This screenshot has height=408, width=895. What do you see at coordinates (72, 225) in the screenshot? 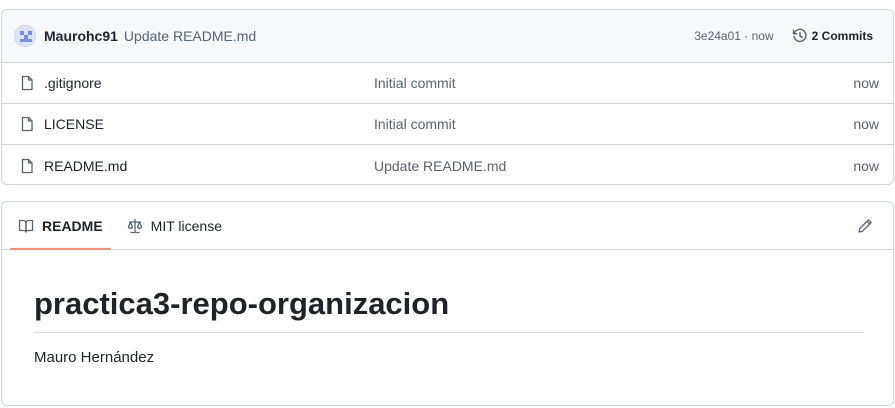
I see `tab-readme-label: README` at bounding box center [72, 225].